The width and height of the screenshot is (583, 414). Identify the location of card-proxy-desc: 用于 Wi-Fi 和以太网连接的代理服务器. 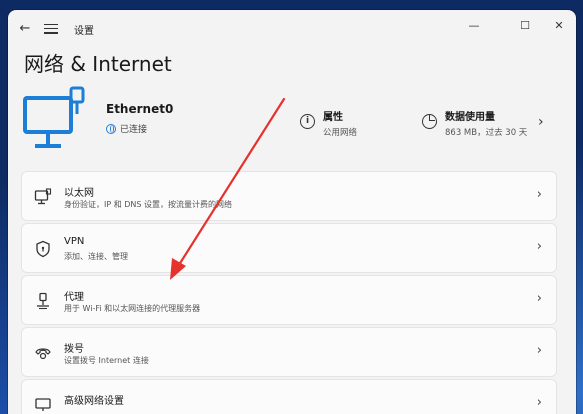
(132, 308).